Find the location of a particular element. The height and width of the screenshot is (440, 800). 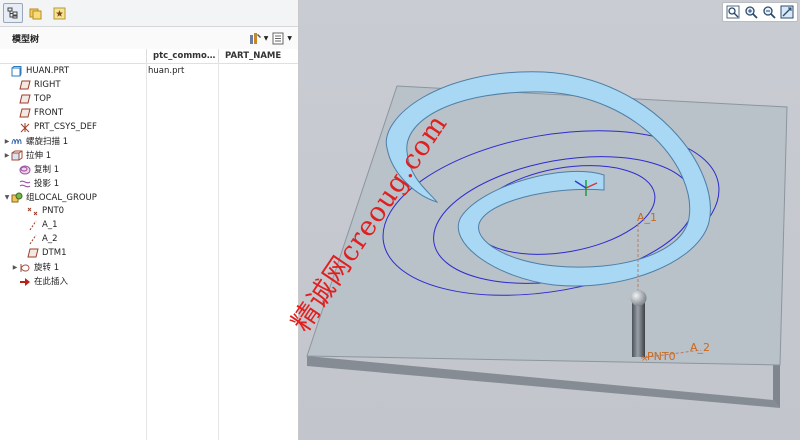

favorites-tab is located at coordinates (59, 13).